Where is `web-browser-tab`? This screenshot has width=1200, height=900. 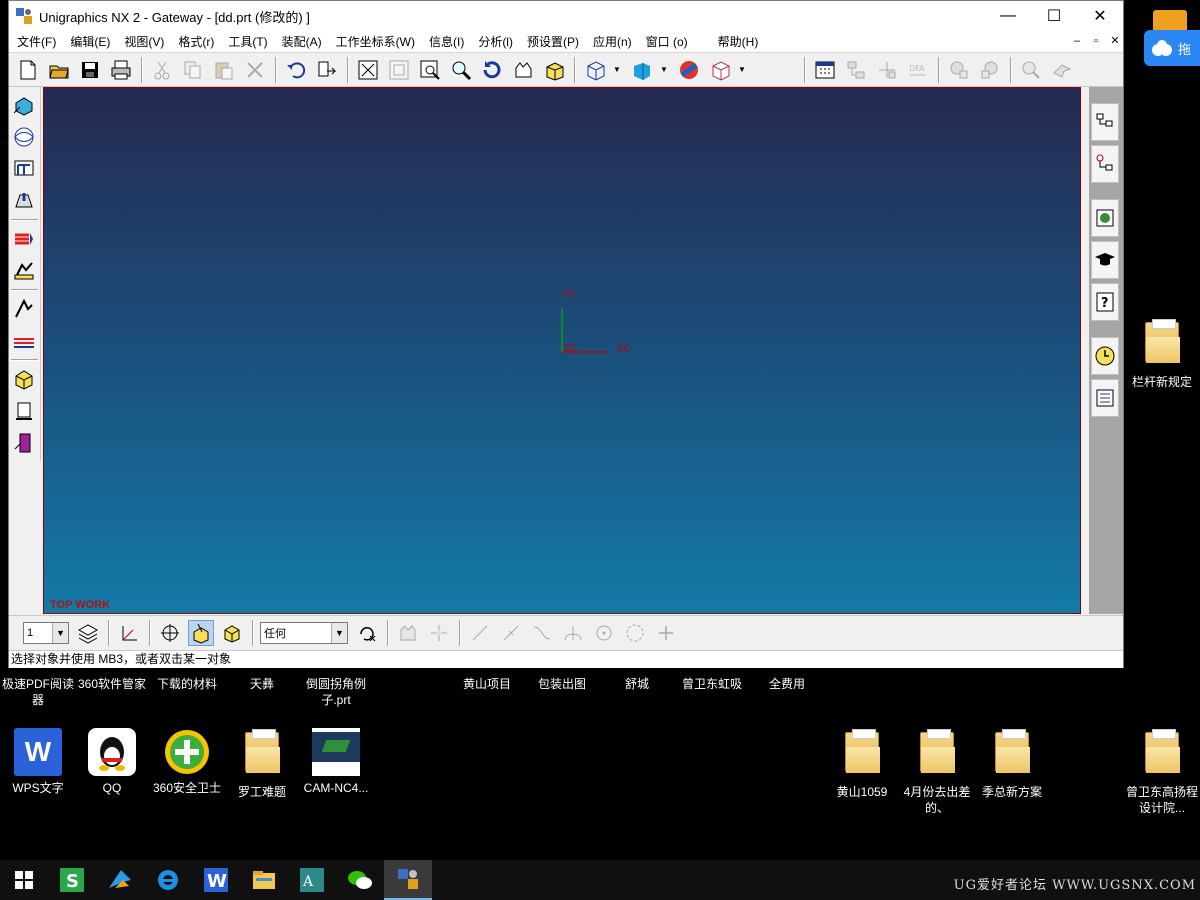
web-browser-tab is located at coordinates (1105, 218).